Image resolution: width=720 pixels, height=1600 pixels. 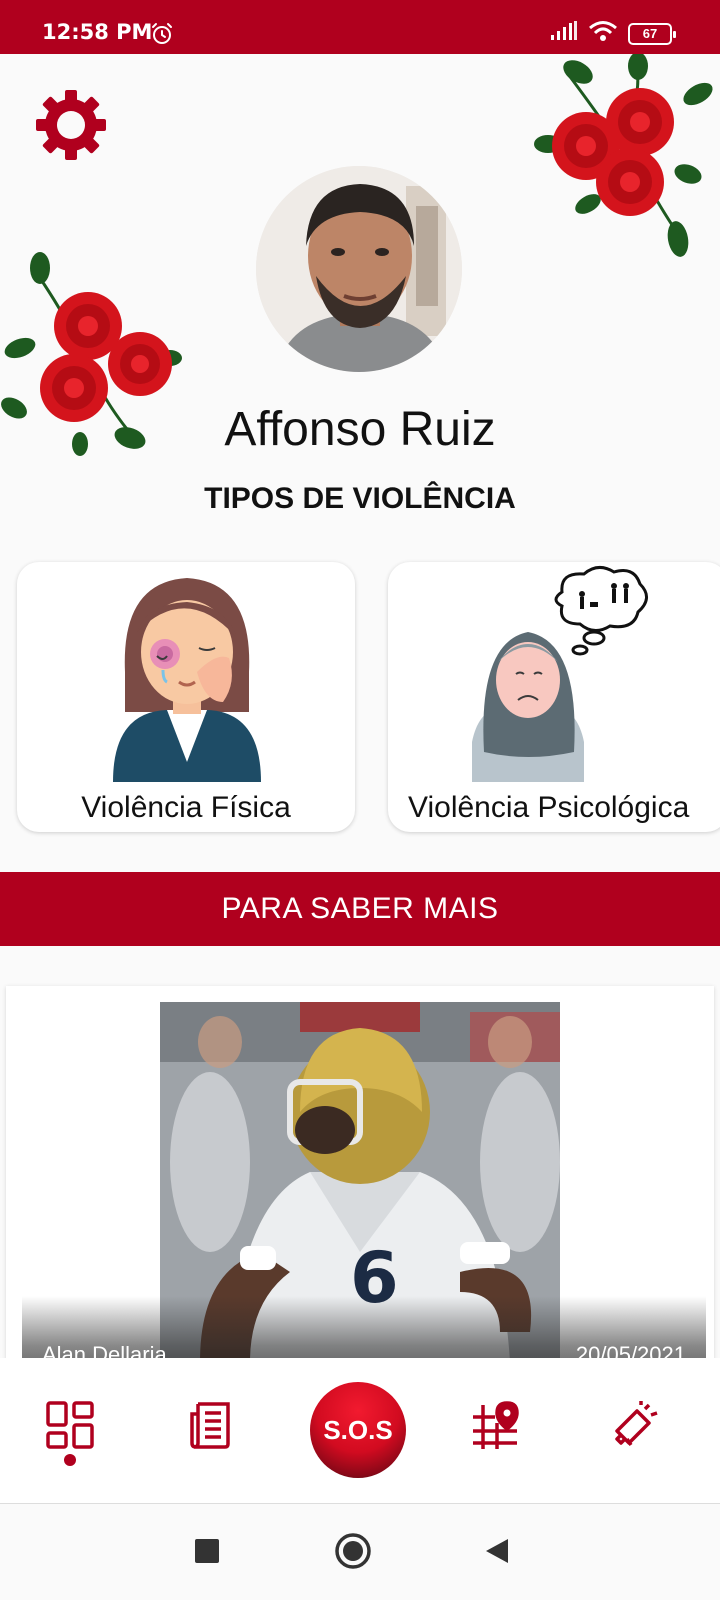 I want to click on recent-apps-icon, so click(x=207, y=1553).